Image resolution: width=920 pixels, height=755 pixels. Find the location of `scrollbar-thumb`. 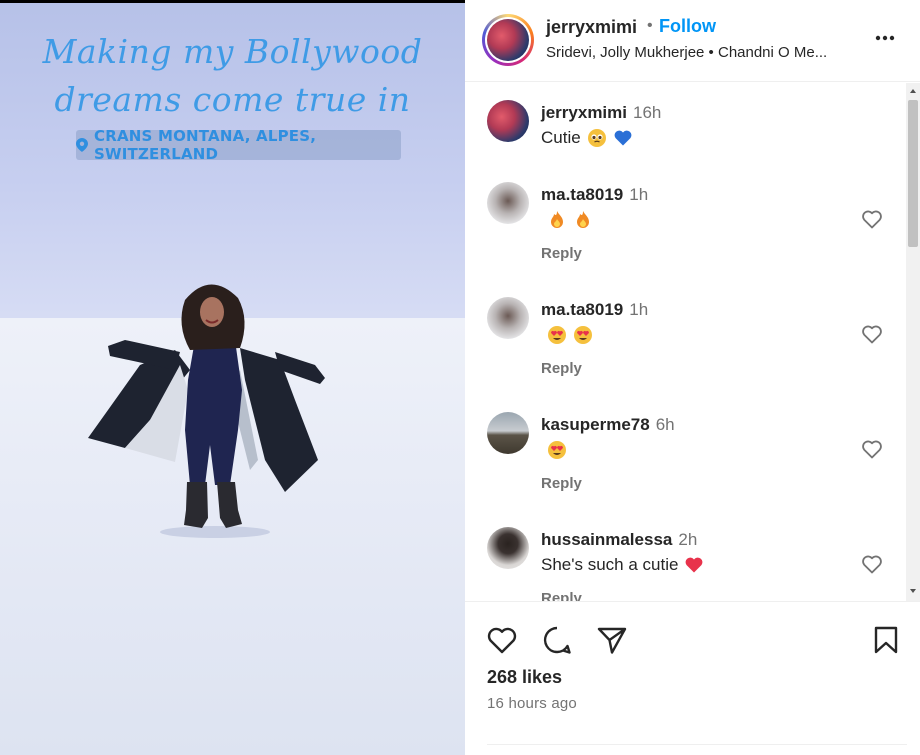

scrollbar-thumb is located at coordinates (913, 173).